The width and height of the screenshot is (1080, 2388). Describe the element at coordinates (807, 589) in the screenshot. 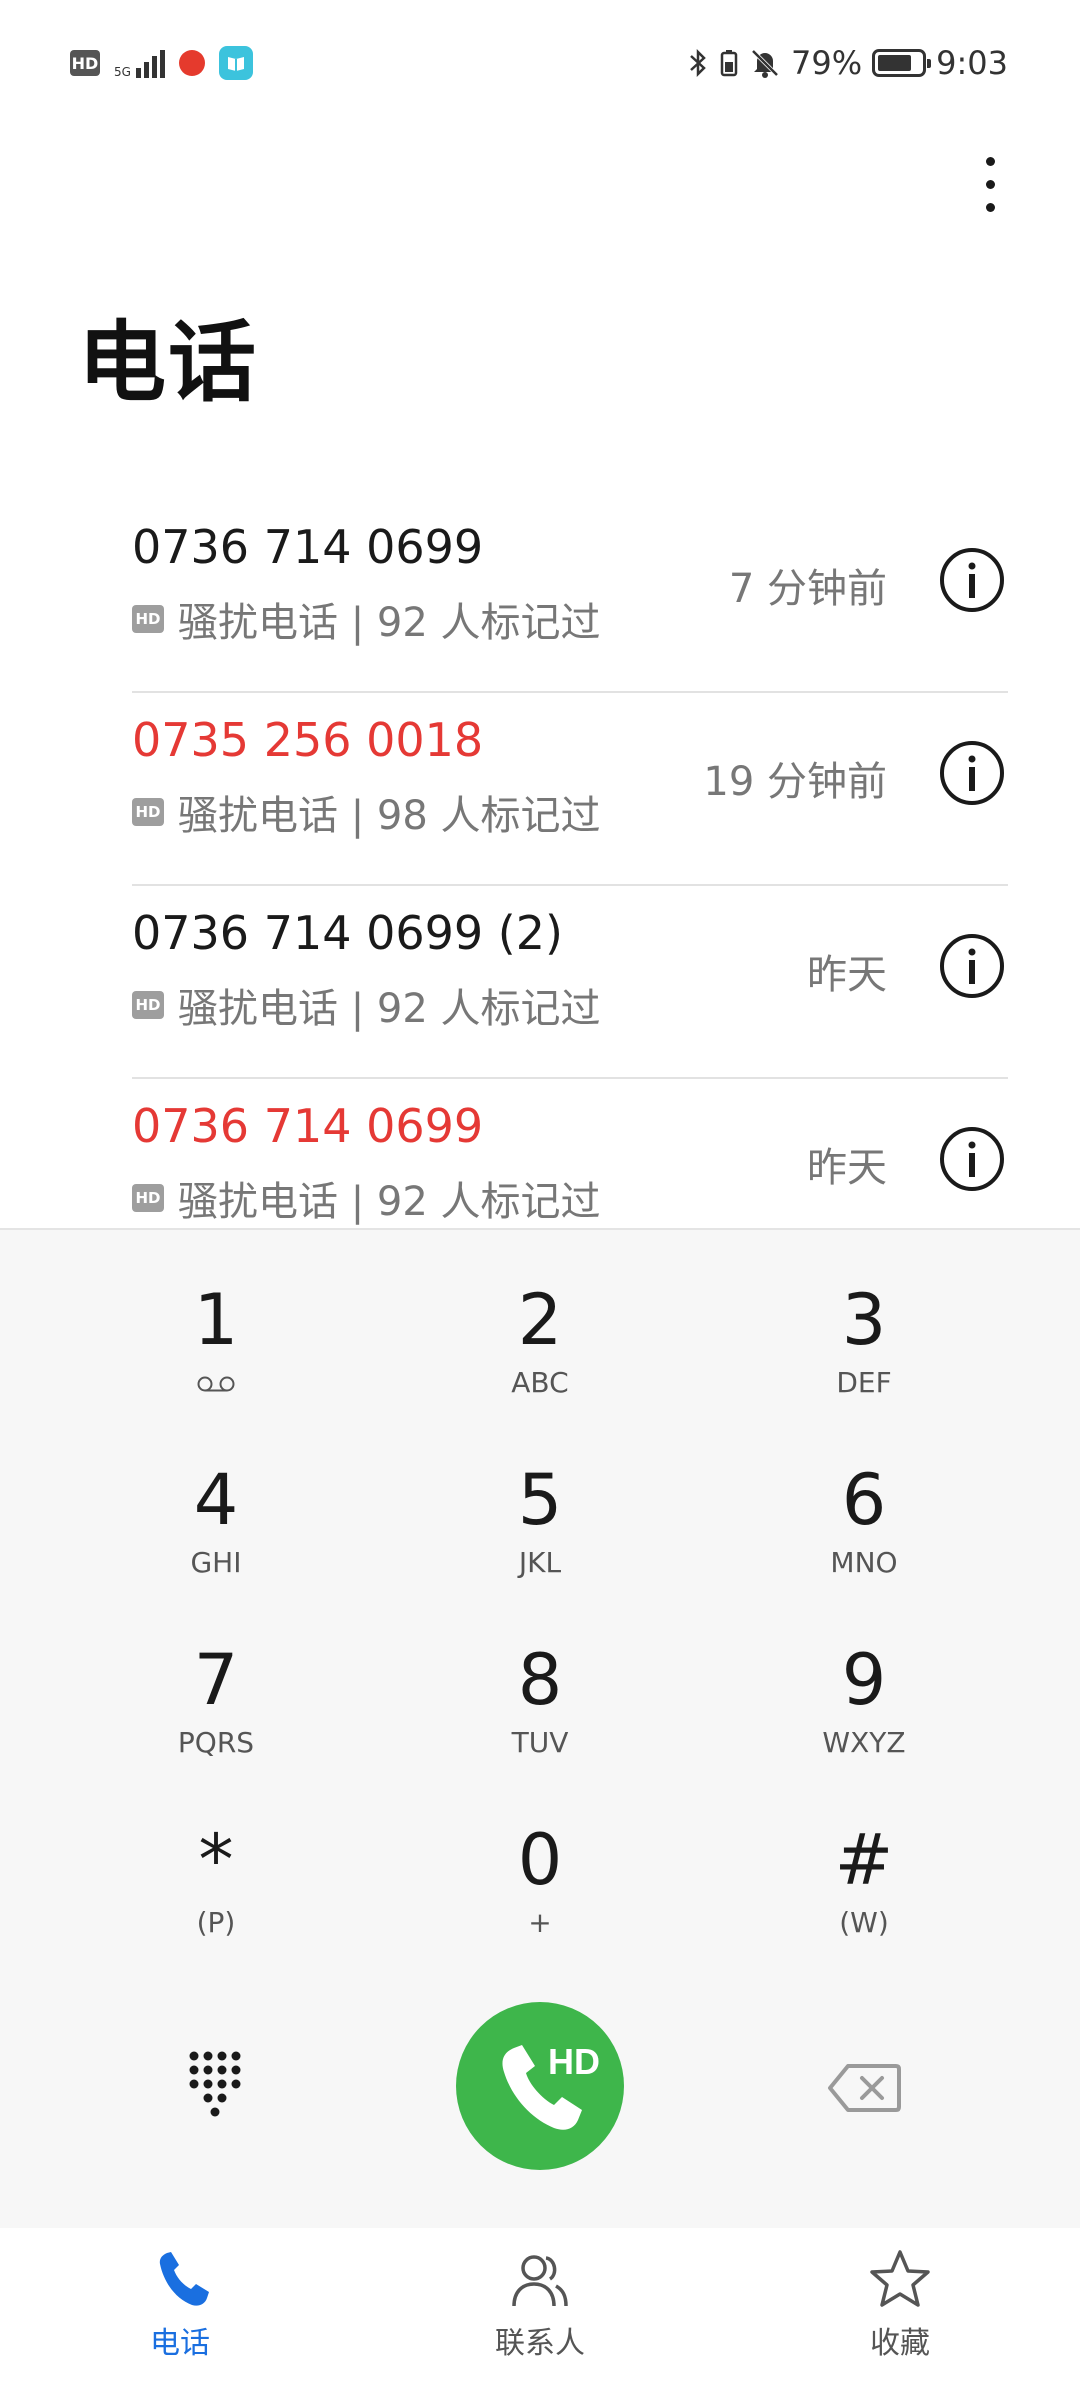

I see `call-time: 7 分钟前` at that location.